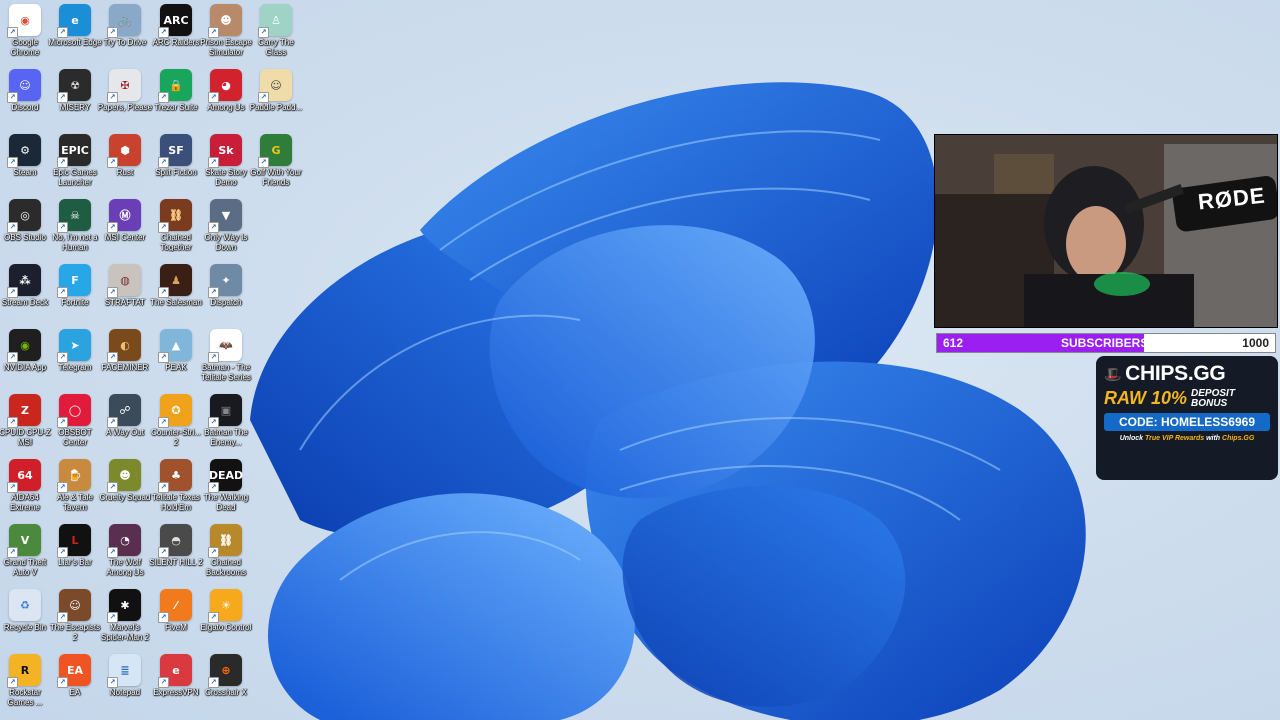 This screenshot has width=1280, height=720. What do you see at coordinates (124, 411) in the screenshot?
I see `a-way-out-icon: ☍ ↗` at bounding box center [124, 411].